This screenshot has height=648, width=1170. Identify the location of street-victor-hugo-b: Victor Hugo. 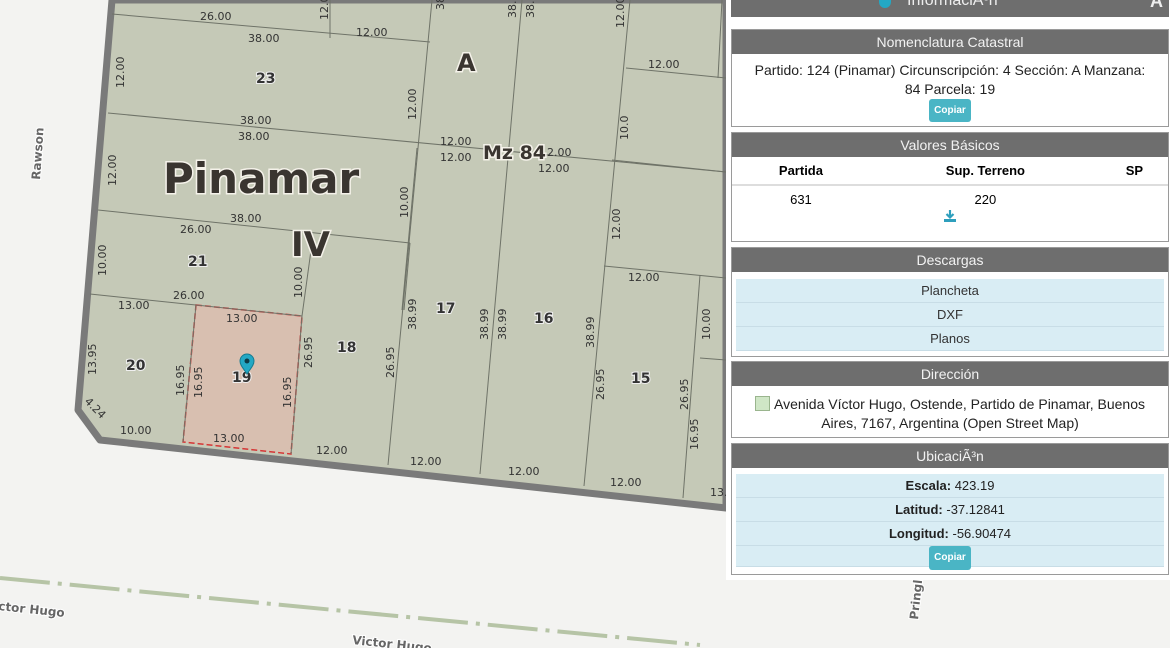
(392, 640).